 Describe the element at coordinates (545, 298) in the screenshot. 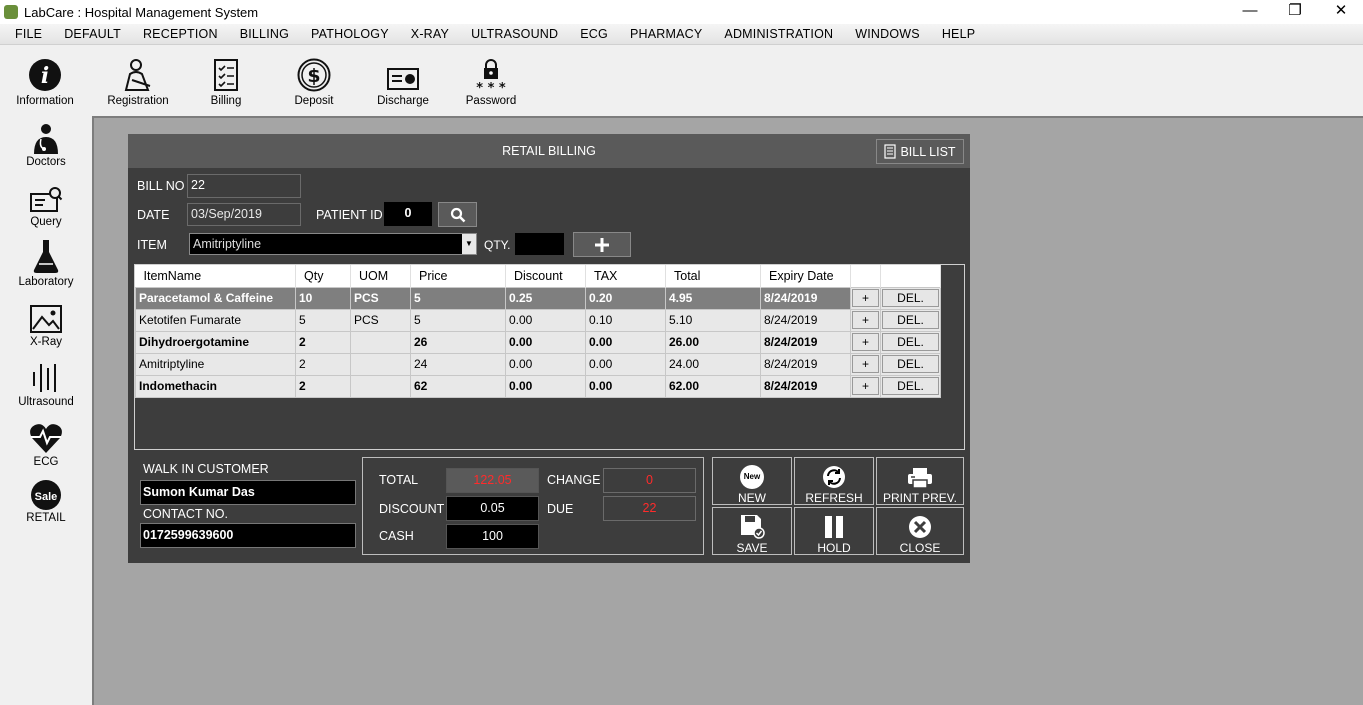

I see `cell-discount: 0.25` at that location.